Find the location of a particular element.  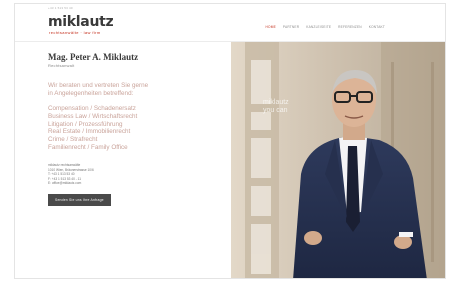

contact-email: E: office@miklautz.com is located at coordinates (138, 183).